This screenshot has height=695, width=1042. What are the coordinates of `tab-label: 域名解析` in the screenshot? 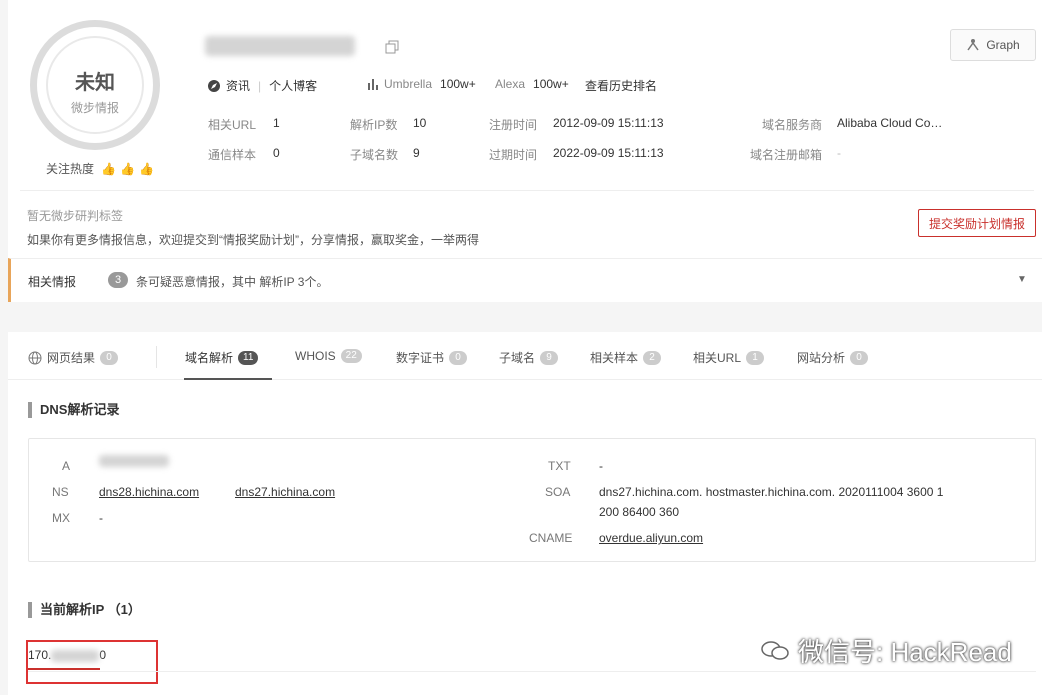 It's located at (209, 358).